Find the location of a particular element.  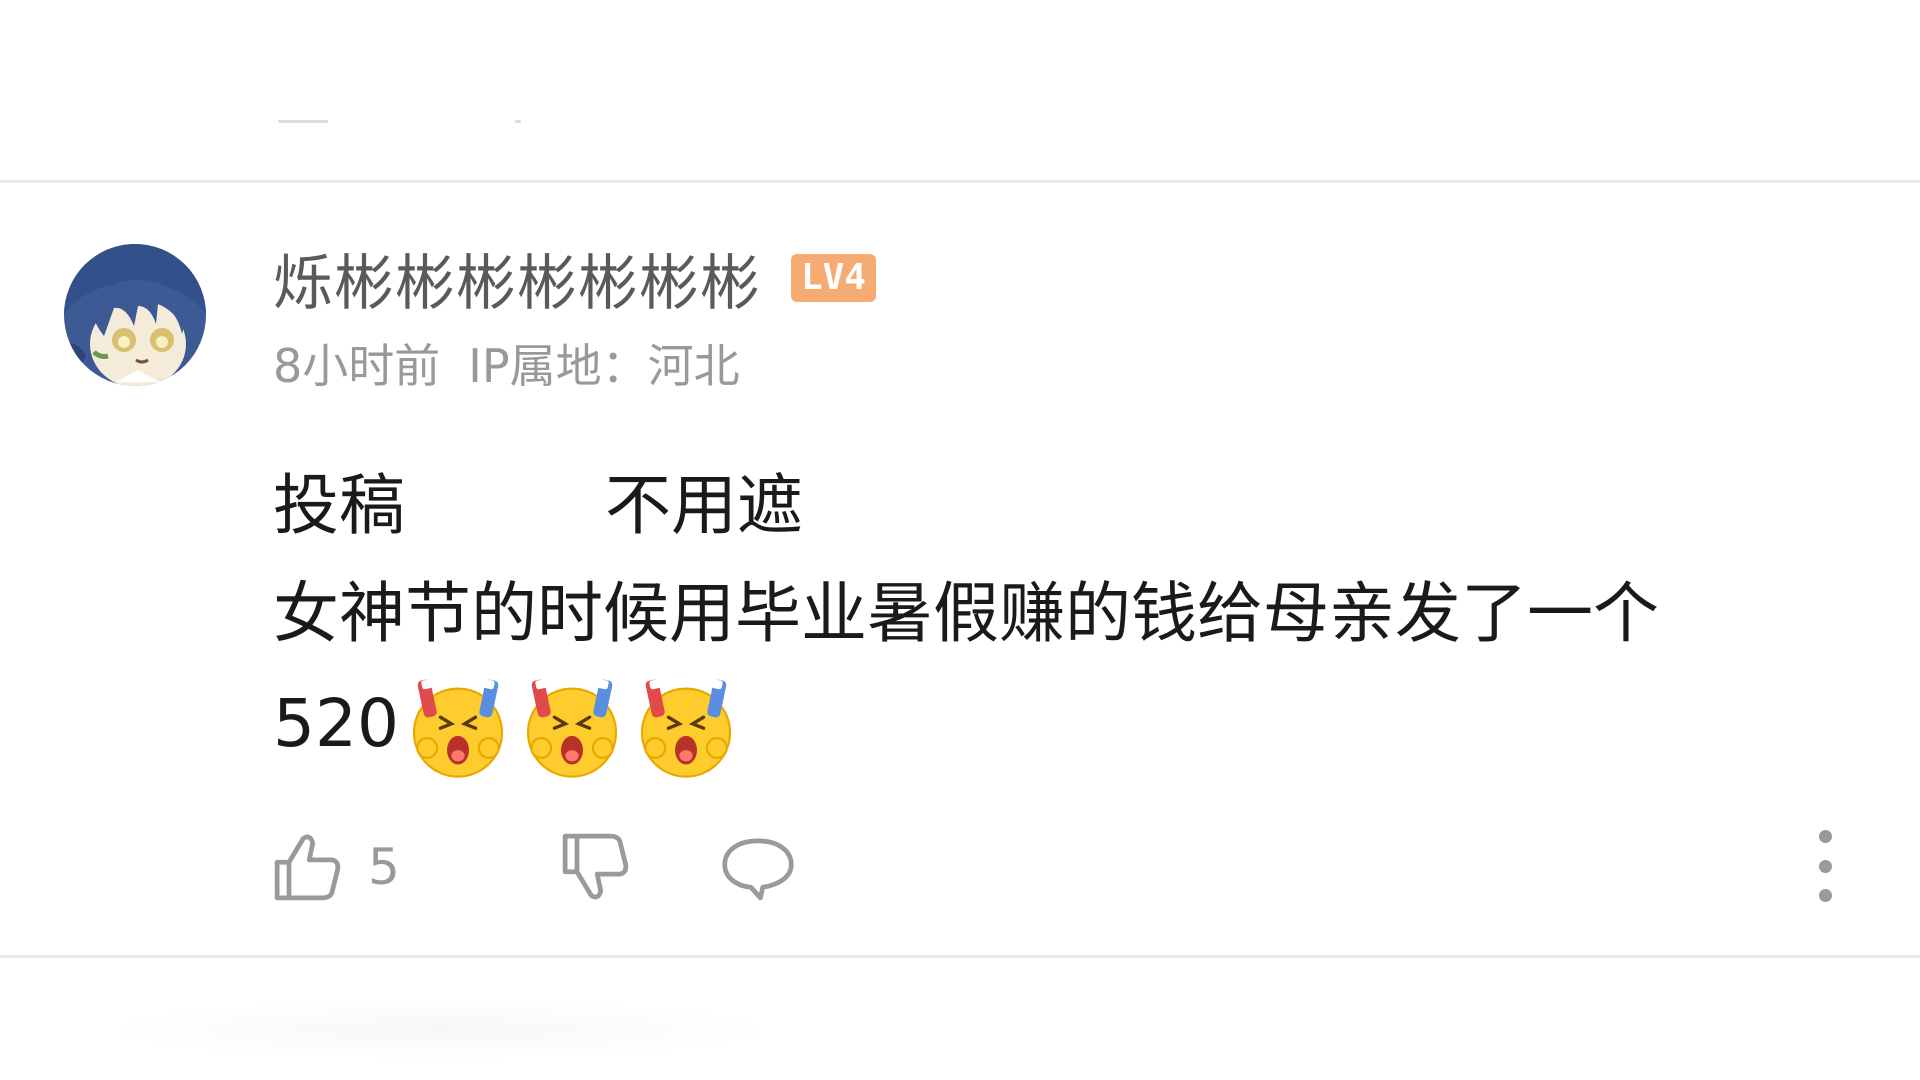

avatar-image is located at coordinates (135, 315).